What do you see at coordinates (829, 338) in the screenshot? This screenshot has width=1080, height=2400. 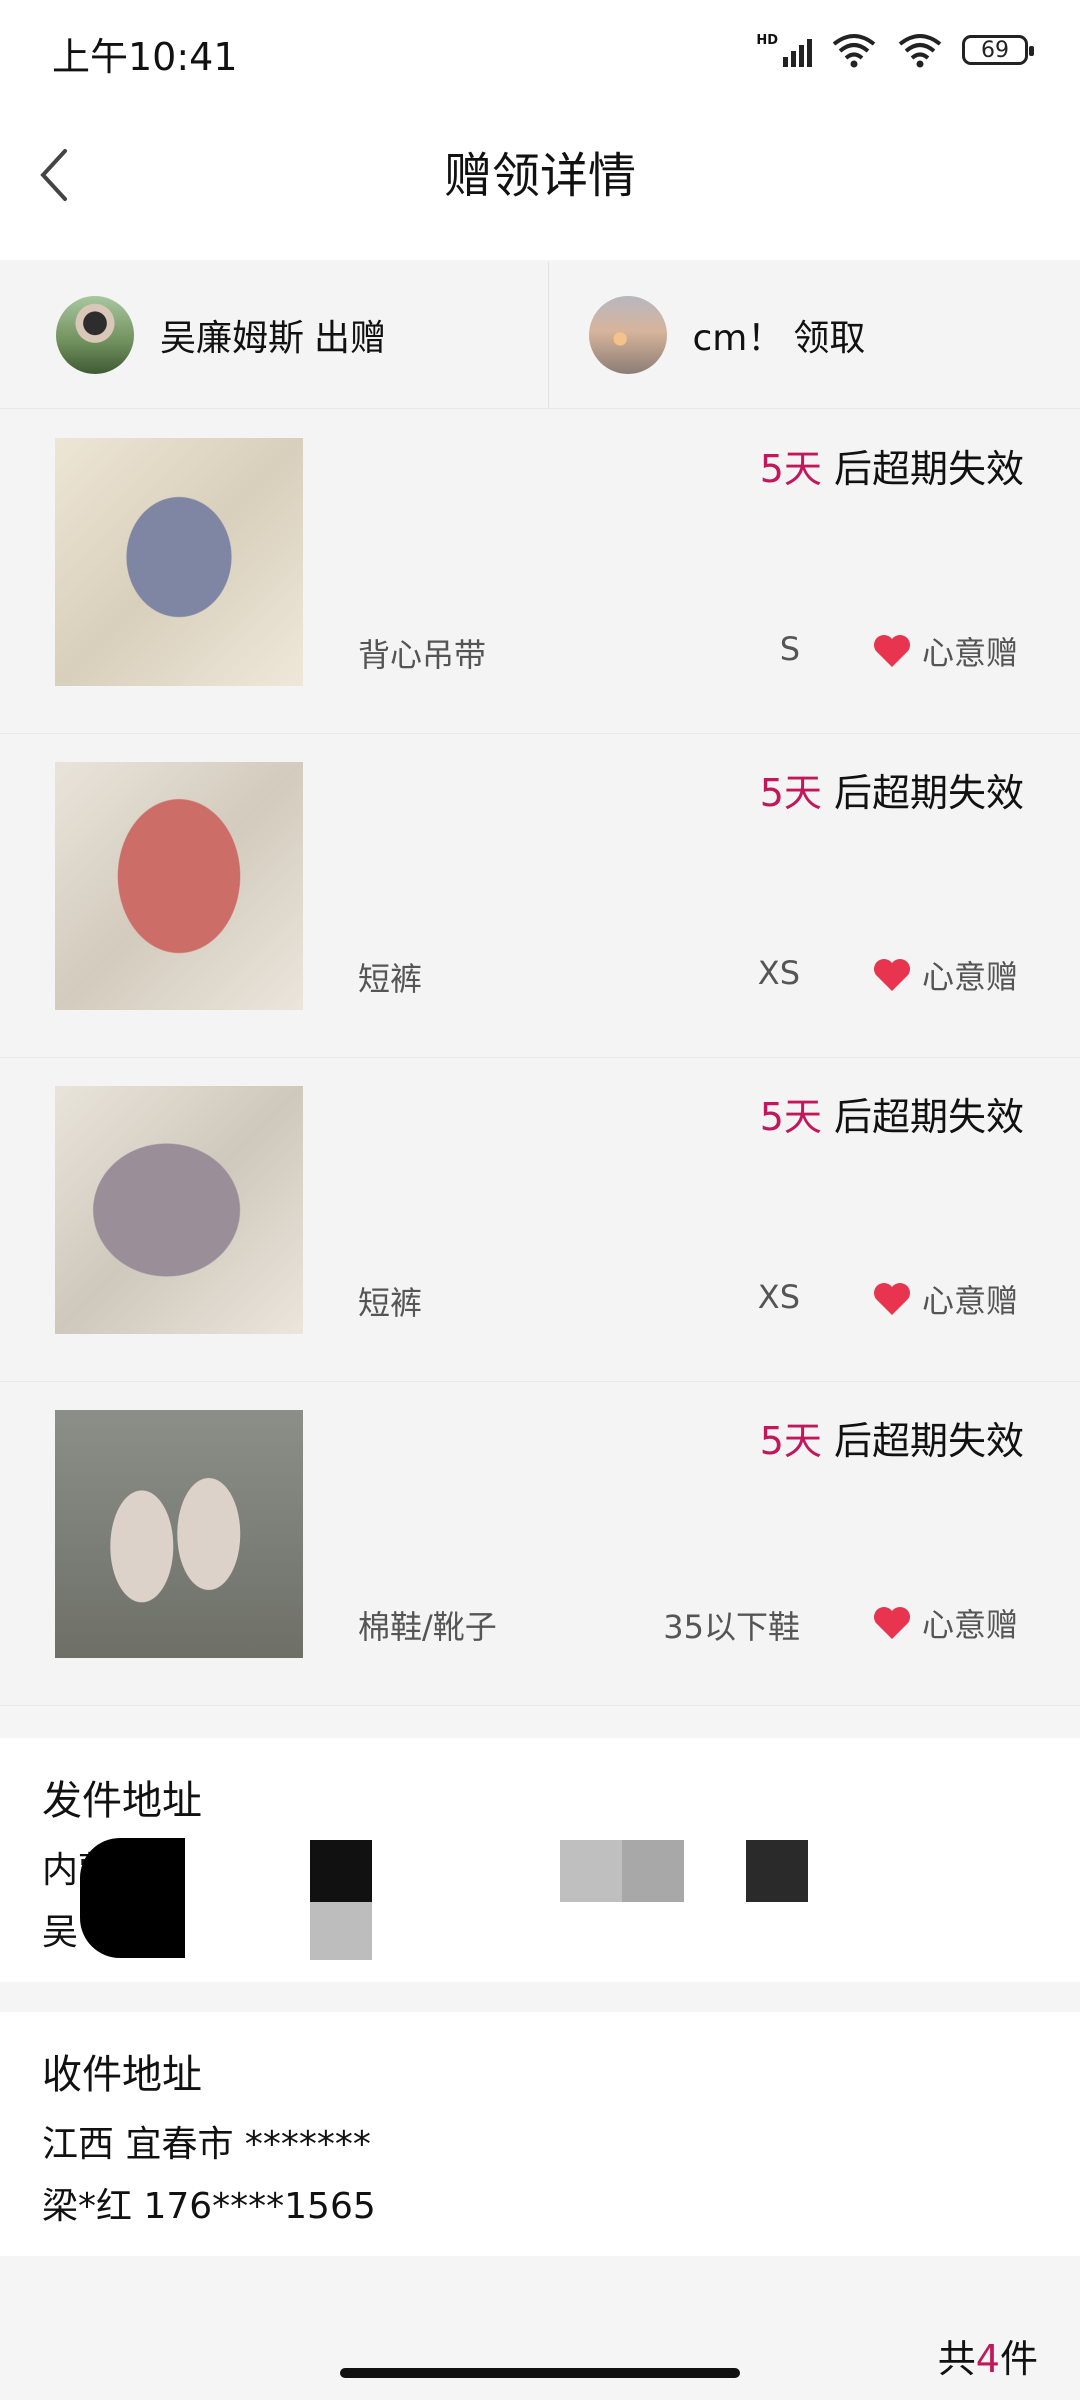 I see `receiver-action: 领取` at bounding box center [829, 338].